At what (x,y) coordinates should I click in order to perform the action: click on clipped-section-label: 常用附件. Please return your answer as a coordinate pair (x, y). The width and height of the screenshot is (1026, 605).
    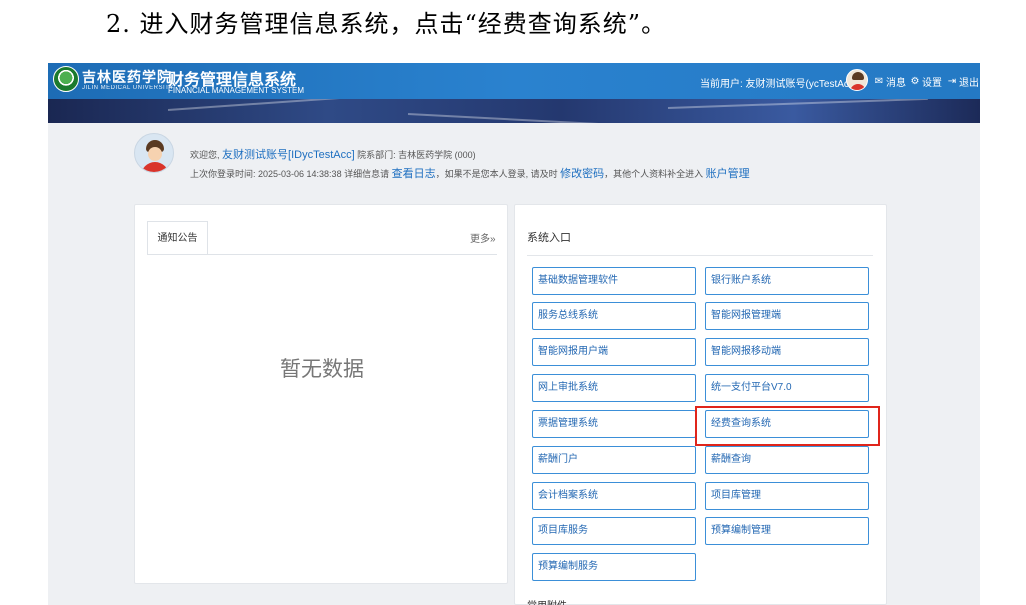
    Looking at the image, I should click on (547, 601).